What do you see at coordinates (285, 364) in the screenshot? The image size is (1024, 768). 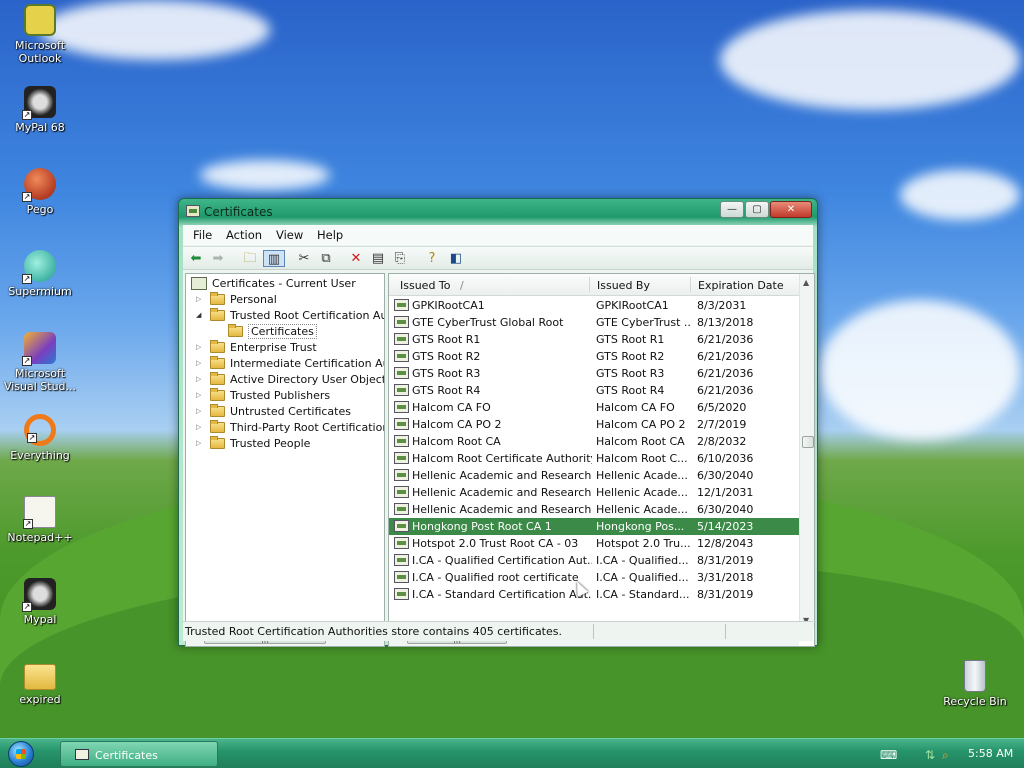 I see `tree-item: ▷ Intermediate Certification Authorities` at bounding box center [285, 364].